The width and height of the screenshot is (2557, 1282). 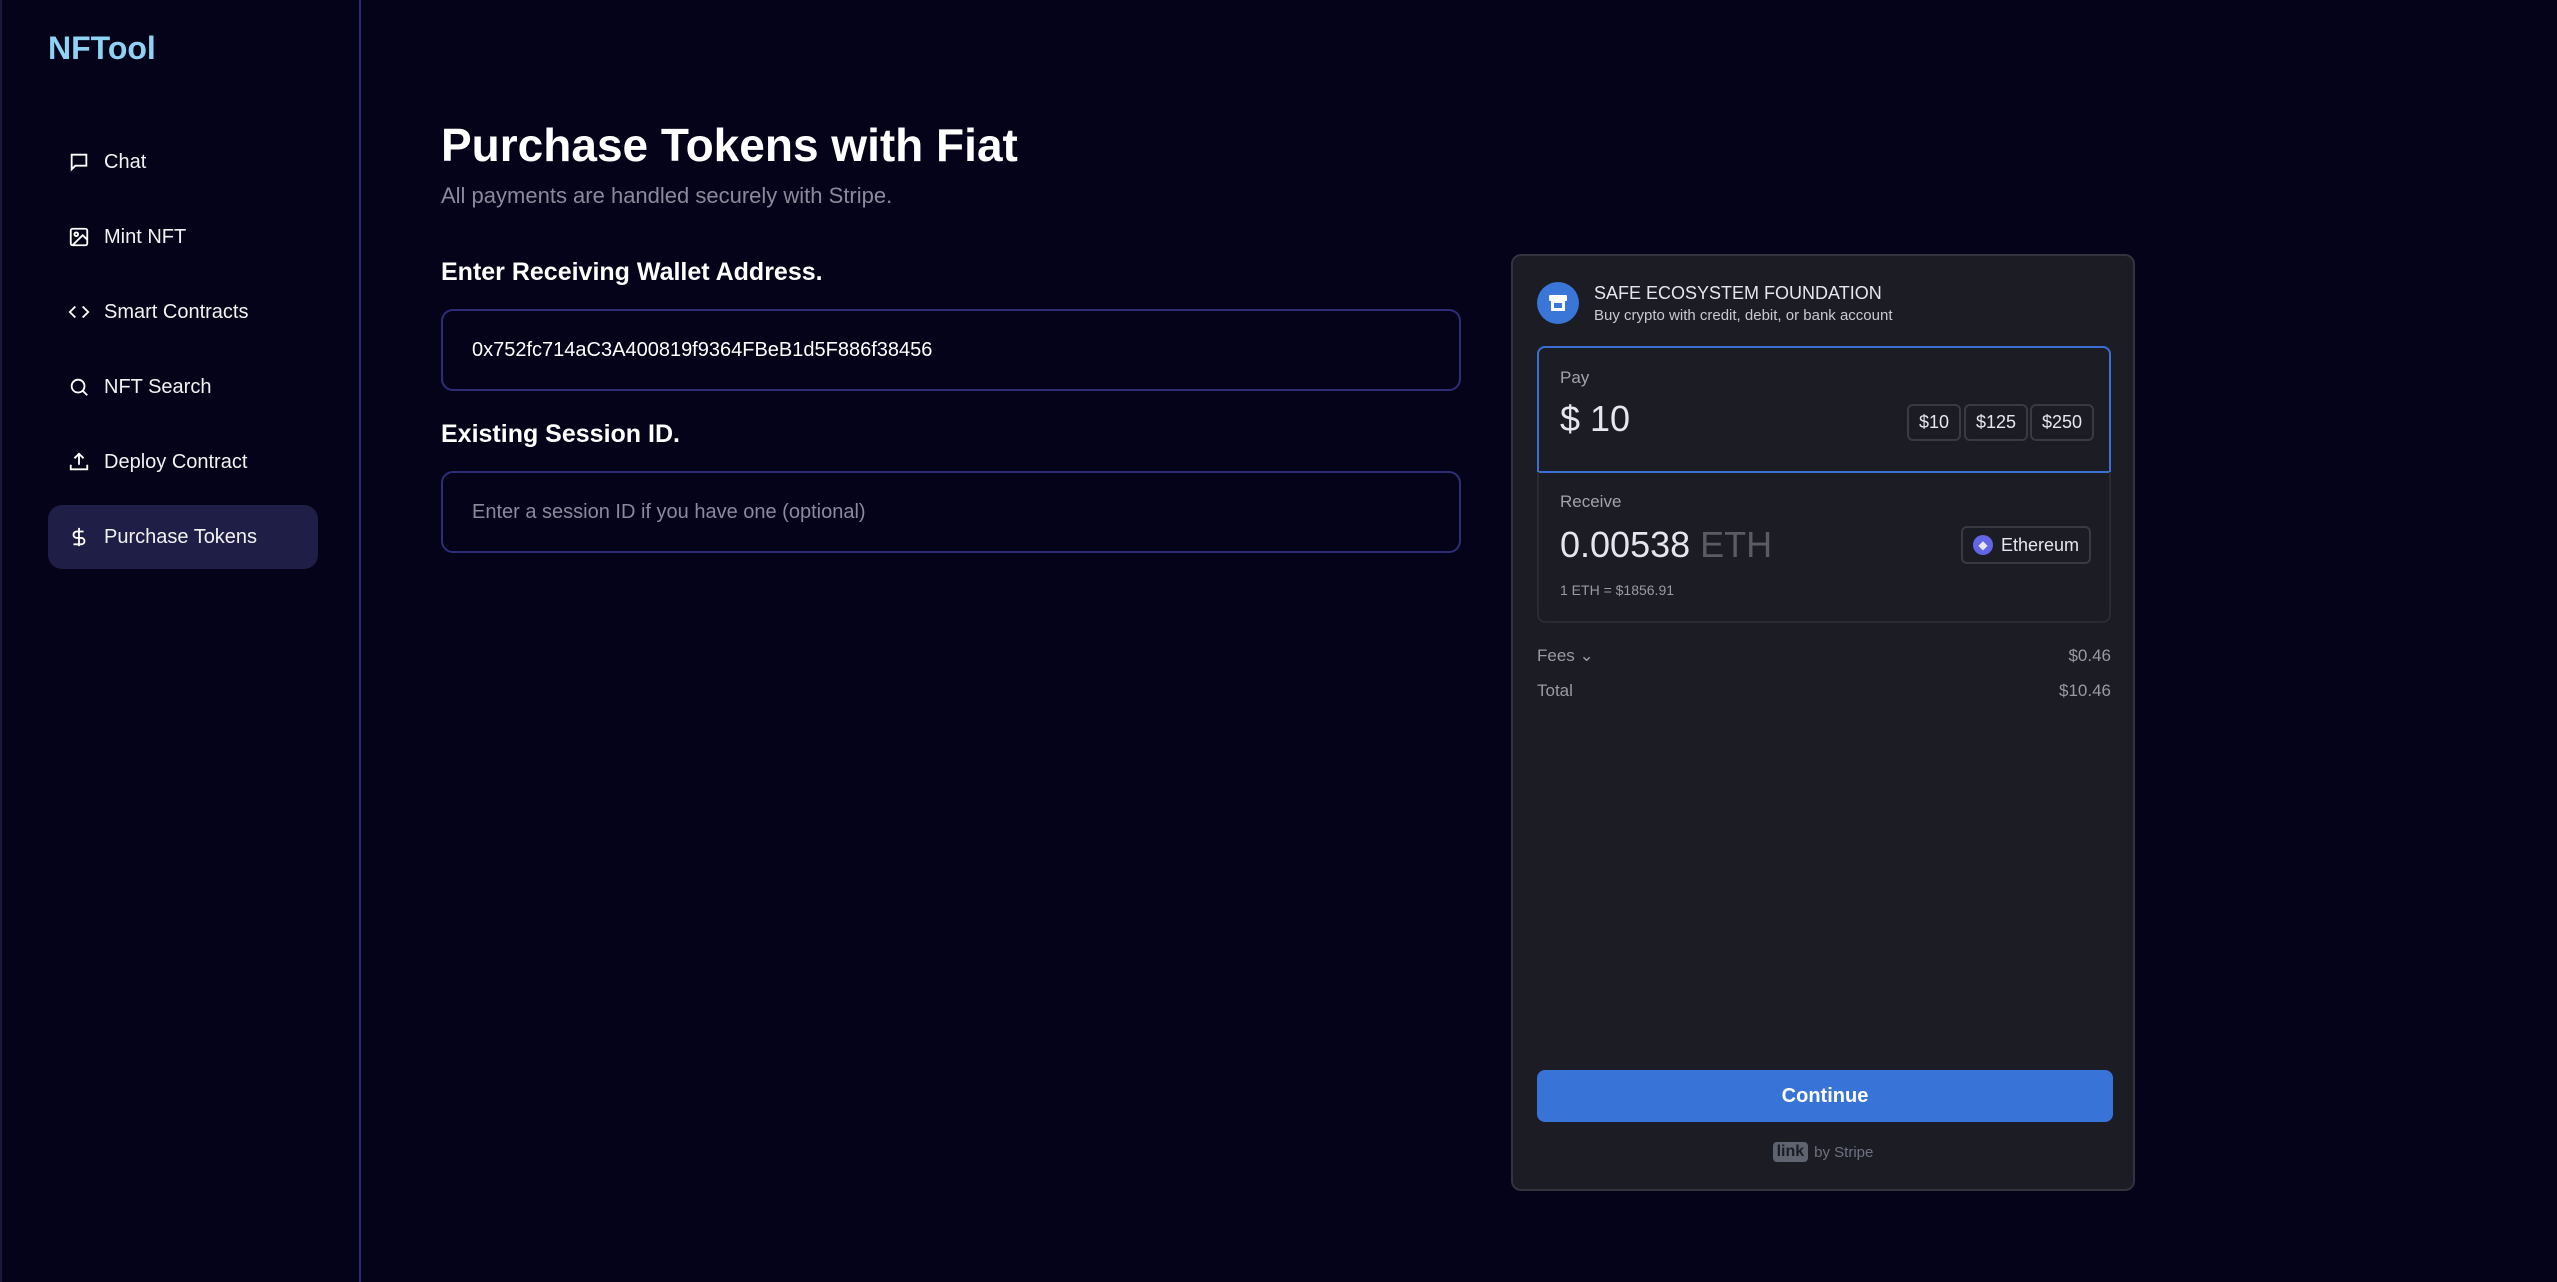 I want to click on sidebar-item-mint-nft: Mint NFT, so click(x=183, y=237).